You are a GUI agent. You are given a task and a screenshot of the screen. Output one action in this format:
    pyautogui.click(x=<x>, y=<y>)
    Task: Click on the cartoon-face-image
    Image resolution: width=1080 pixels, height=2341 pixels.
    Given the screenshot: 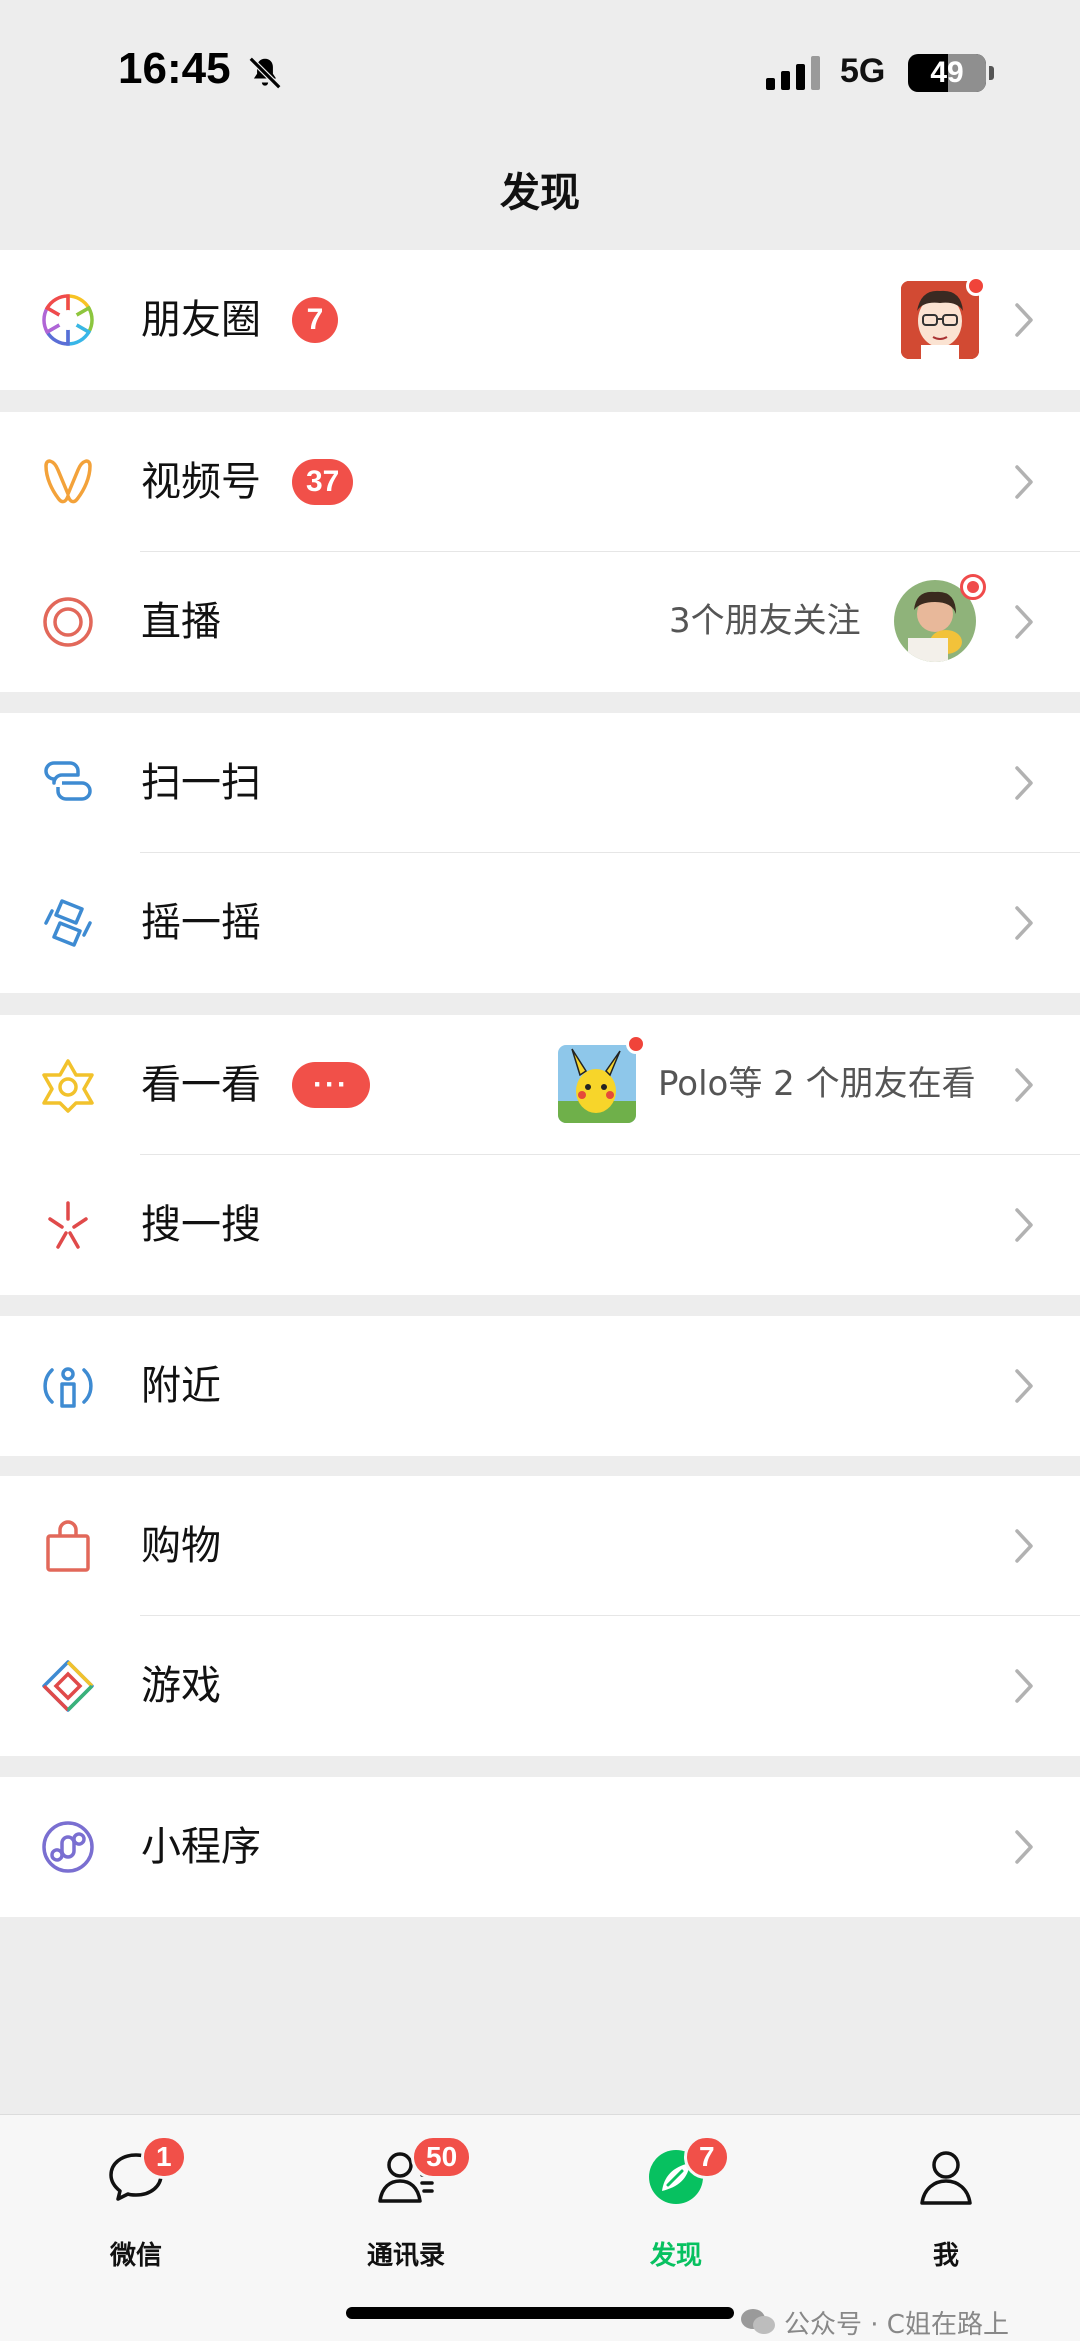 What is the action you would take?
    pyautogui.click(x=940, y=320)
    